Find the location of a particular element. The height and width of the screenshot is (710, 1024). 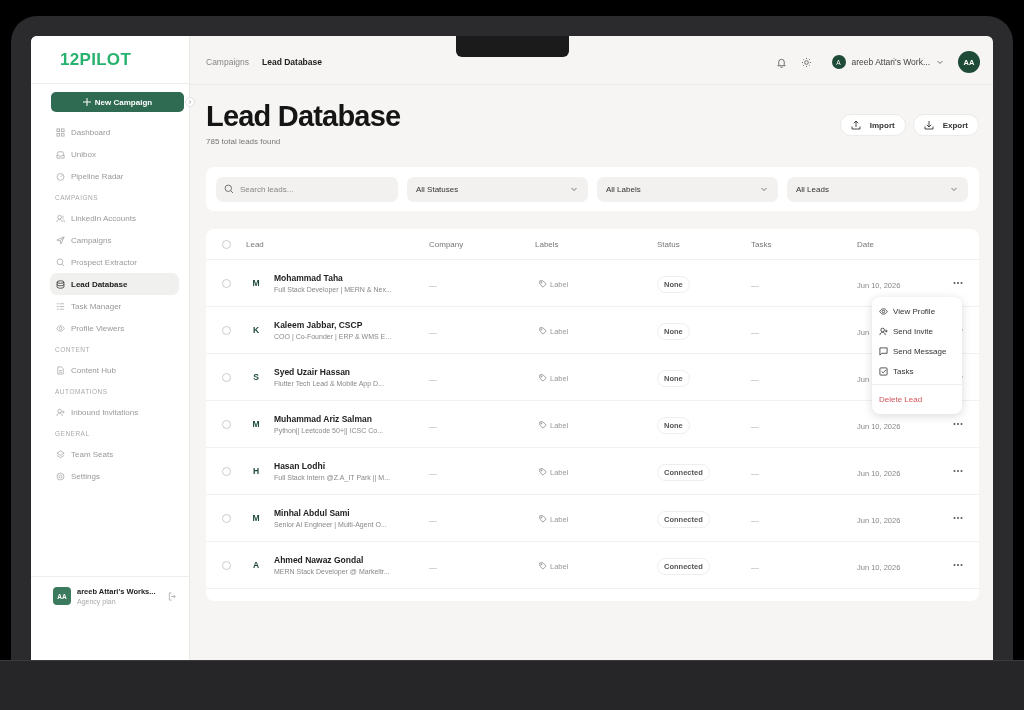

breadcrumb: Campaigns is located at coordinates (227, 62).